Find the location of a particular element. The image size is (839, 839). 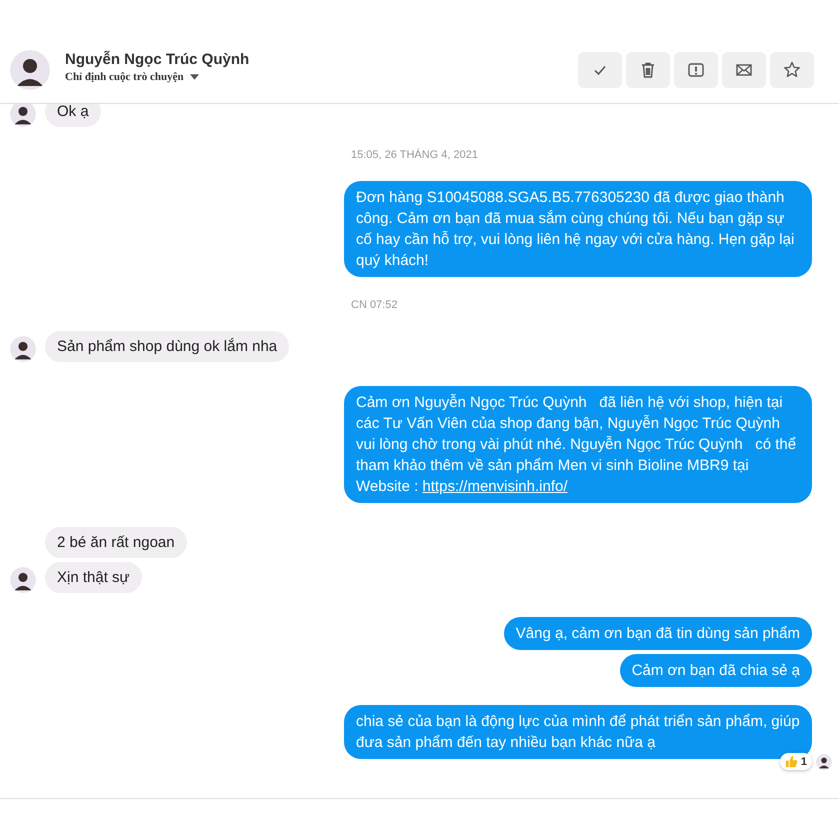

report-button is located at coordinates (696, 70).